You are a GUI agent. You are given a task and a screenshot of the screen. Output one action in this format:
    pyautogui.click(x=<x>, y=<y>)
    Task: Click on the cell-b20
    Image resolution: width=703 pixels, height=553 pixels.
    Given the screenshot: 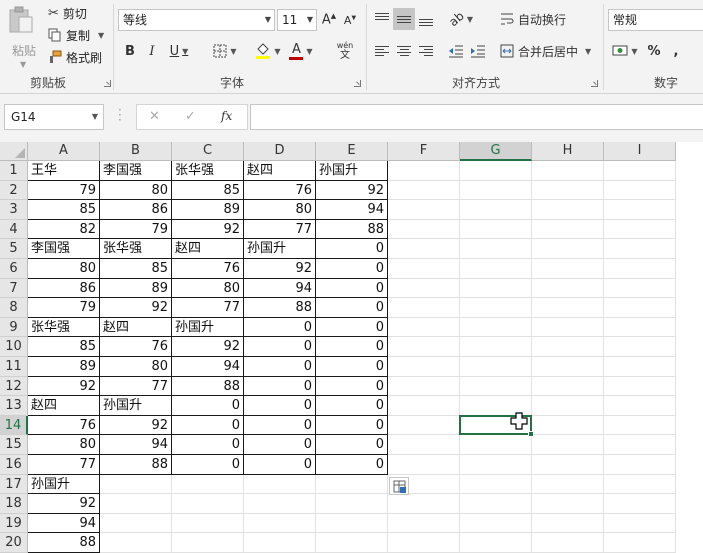 What is the action you would take?
    pyautogui.click(x=136, y=543)
    